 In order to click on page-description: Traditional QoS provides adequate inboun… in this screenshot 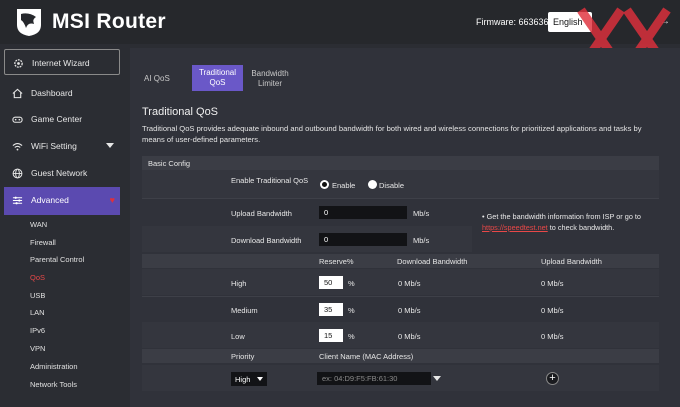, I will do `click(392, 134)`.